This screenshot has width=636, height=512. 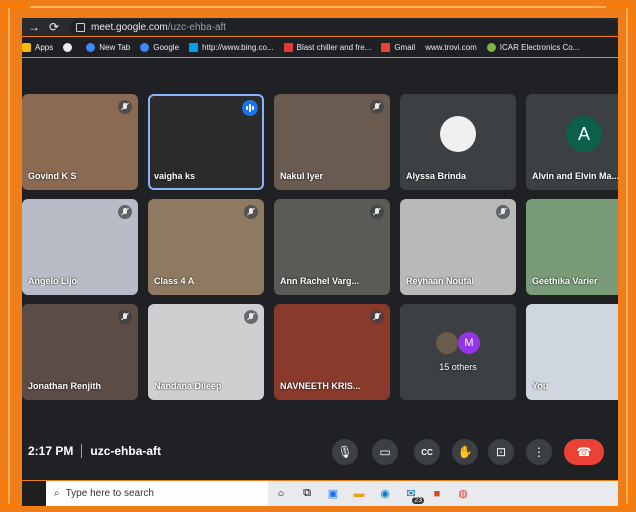 I want to click on search-icon: ⌕, so click(x=57, y=493).